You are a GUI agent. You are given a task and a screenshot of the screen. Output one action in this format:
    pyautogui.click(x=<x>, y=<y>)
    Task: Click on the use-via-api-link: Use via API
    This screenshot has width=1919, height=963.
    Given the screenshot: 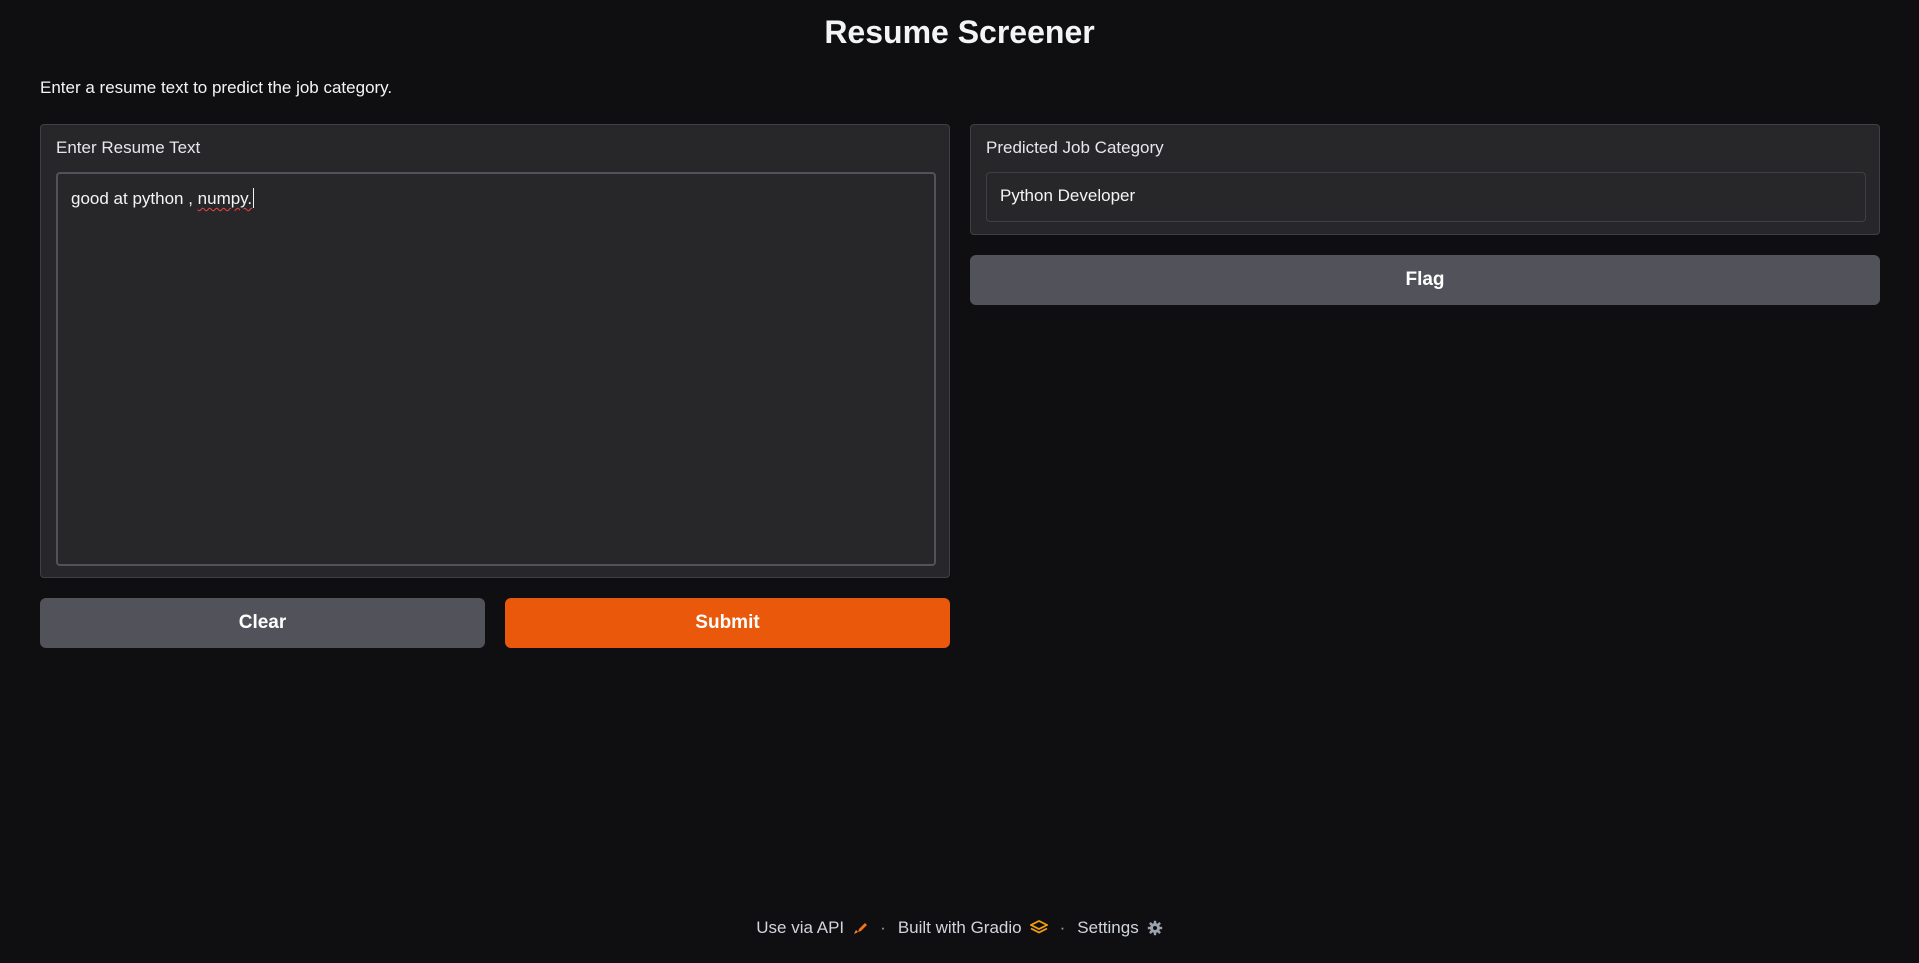 What is the action you would take?
    pyautogui.click(x=812, y=928)
    